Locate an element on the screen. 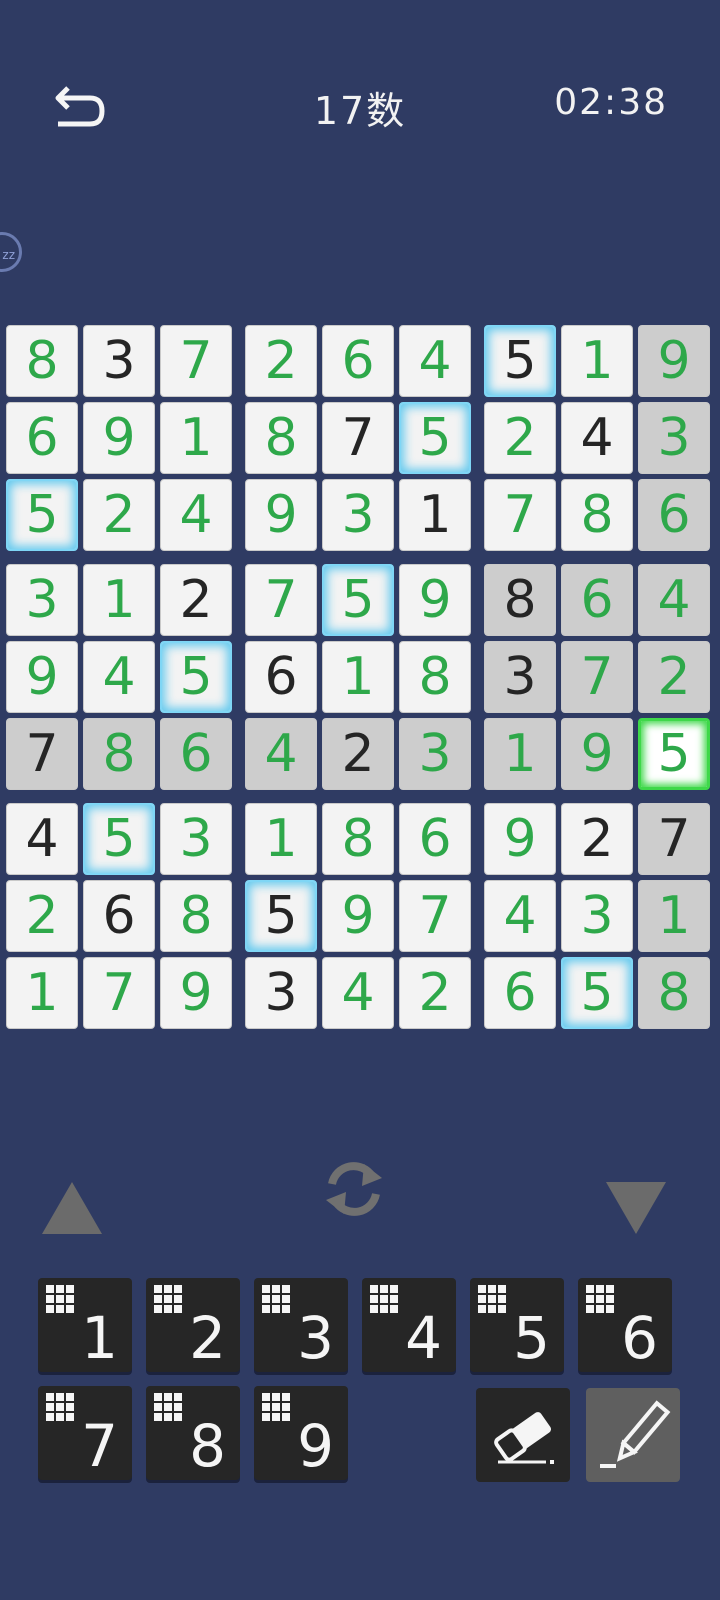 The image size is (720, 1600). cell-r8-c8: 3 is located at coordinates (597, 916).